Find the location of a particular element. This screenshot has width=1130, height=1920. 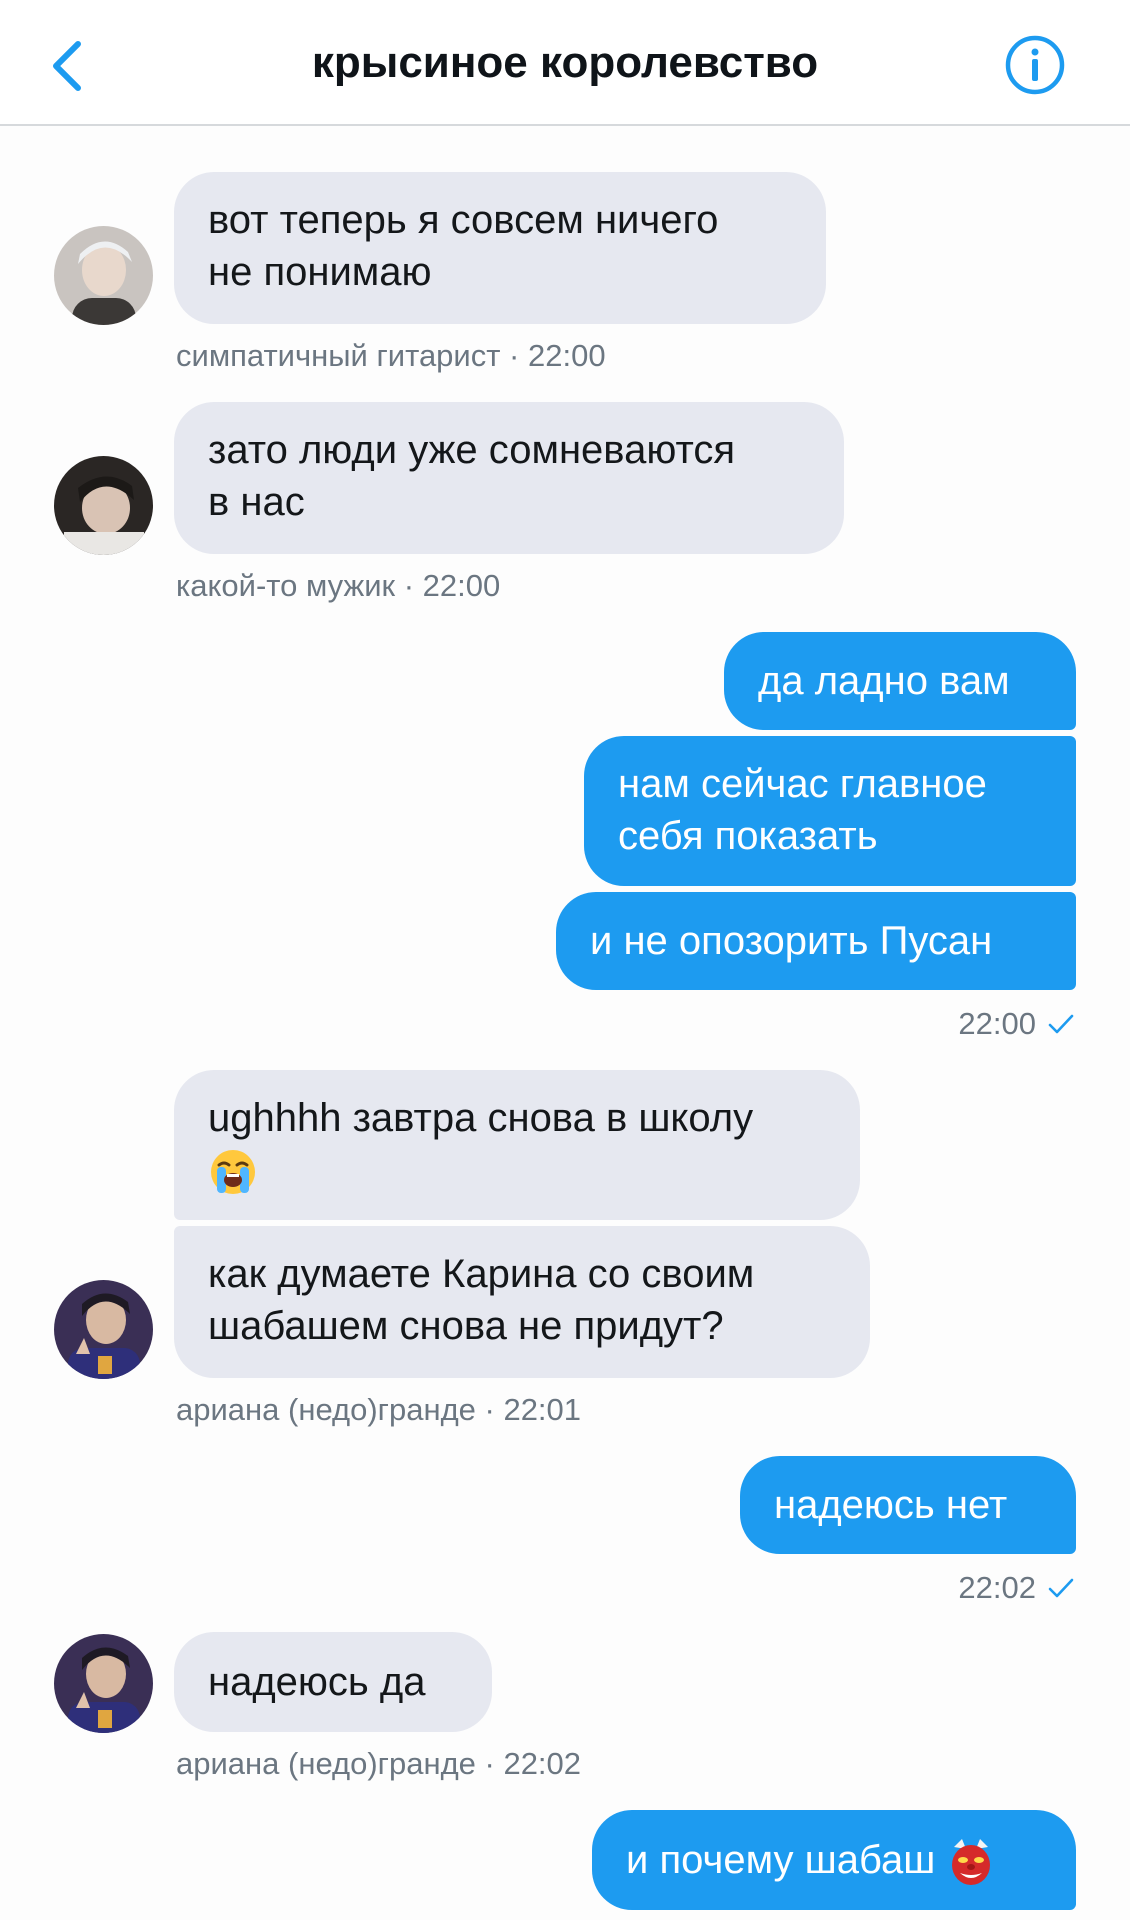

message-bubble-outgoing: да ладно вам is located at coordinates (900, 681).